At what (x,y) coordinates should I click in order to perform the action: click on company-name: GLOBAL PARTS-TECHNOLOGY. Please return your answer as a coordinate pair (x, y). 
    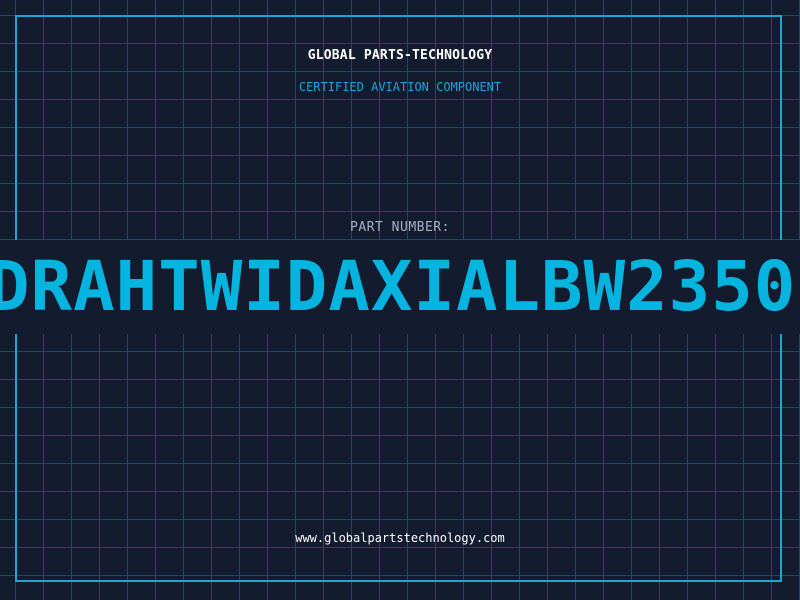
    Looking at the image, I should click on (400, 55).